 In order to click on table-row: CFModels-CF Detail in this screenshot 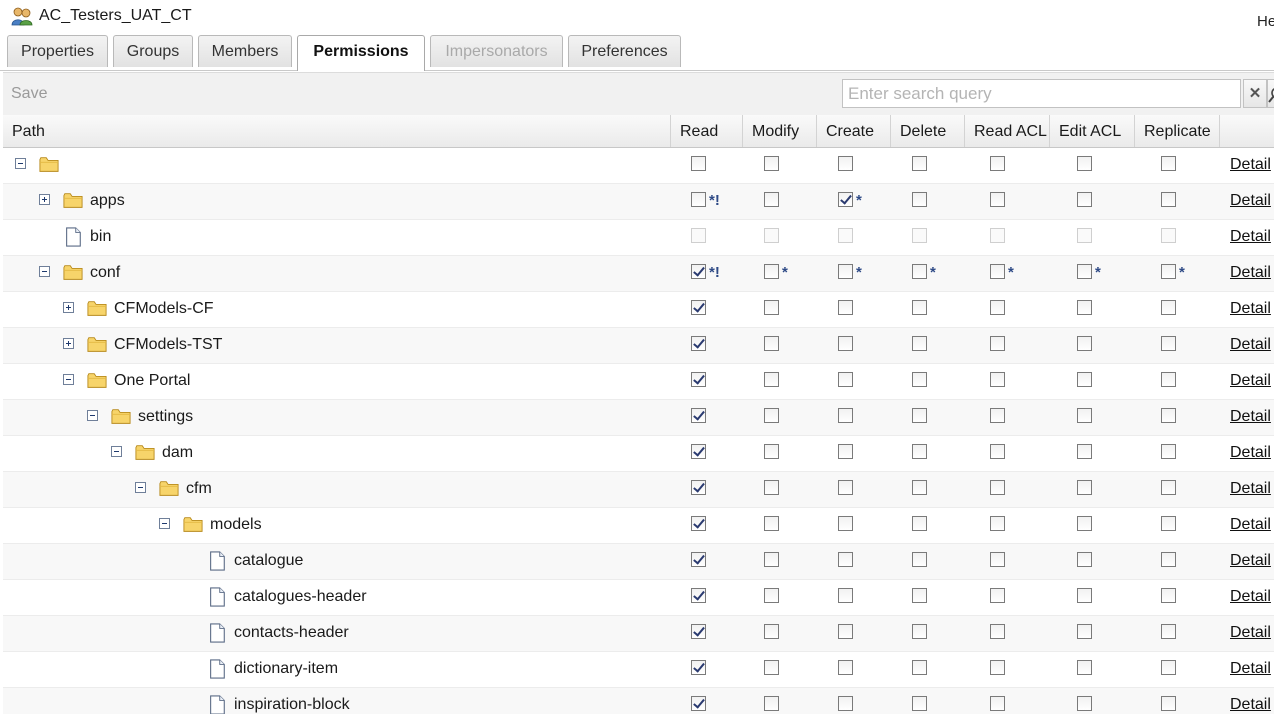, I will do `click(638, 310)`.